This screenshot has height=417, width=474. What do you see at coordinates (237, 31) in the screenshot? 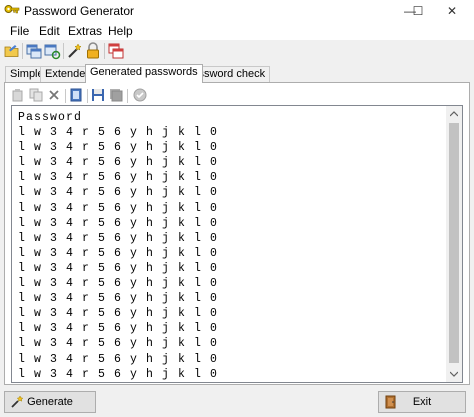
I see `menu-bar: File Edit Extras Help` at bounding box center [237, 31].